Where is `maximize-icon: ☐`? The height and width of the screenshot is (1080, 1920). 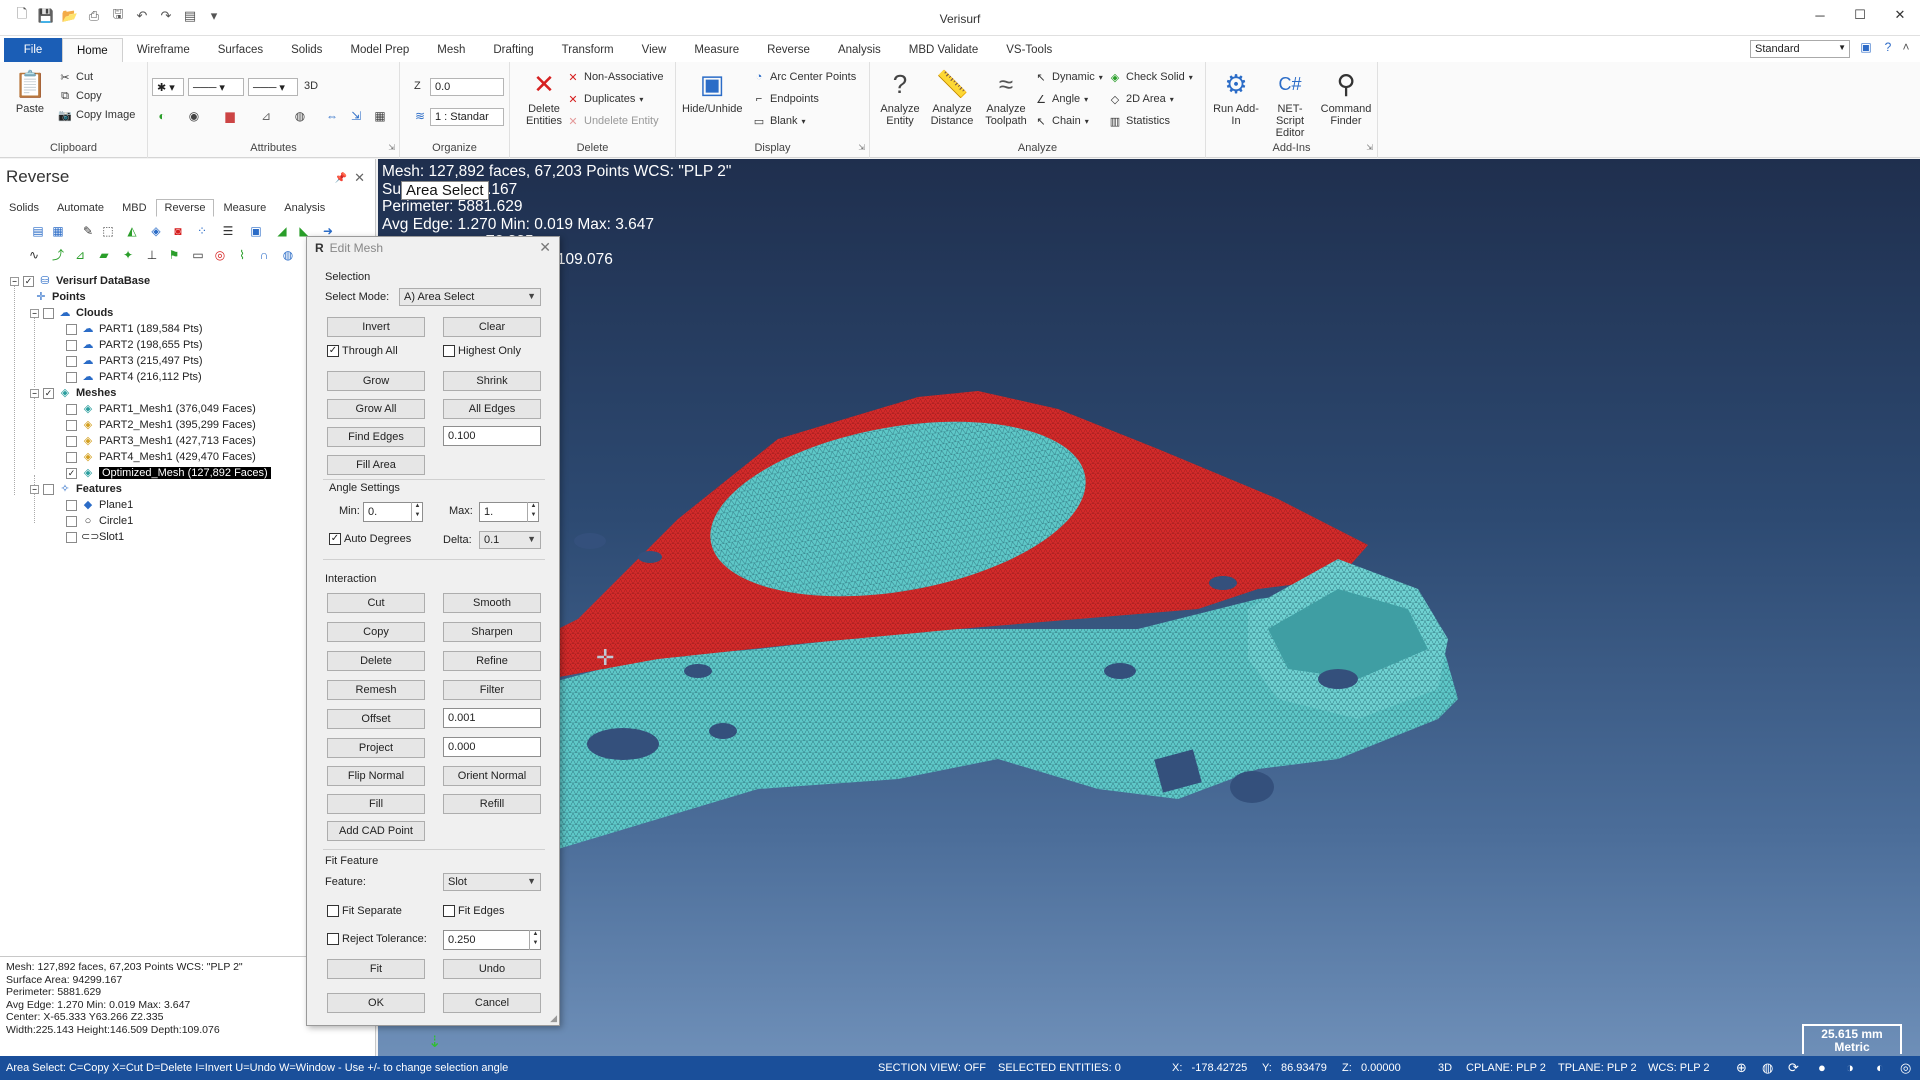 maximize-icon: ☐ is located at coordinates (1860, 15).